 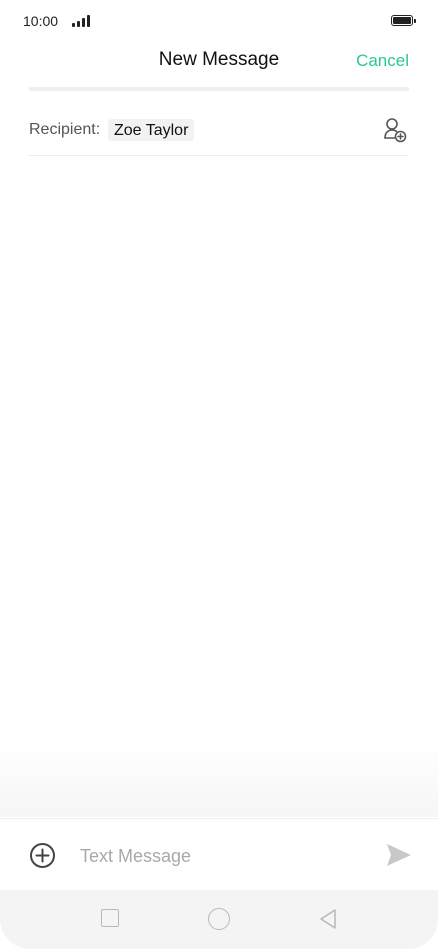 What do you see at coordinates (395, 130) in the screenshot?
I see `add-contact-icon` at bounding box center [395, 130].